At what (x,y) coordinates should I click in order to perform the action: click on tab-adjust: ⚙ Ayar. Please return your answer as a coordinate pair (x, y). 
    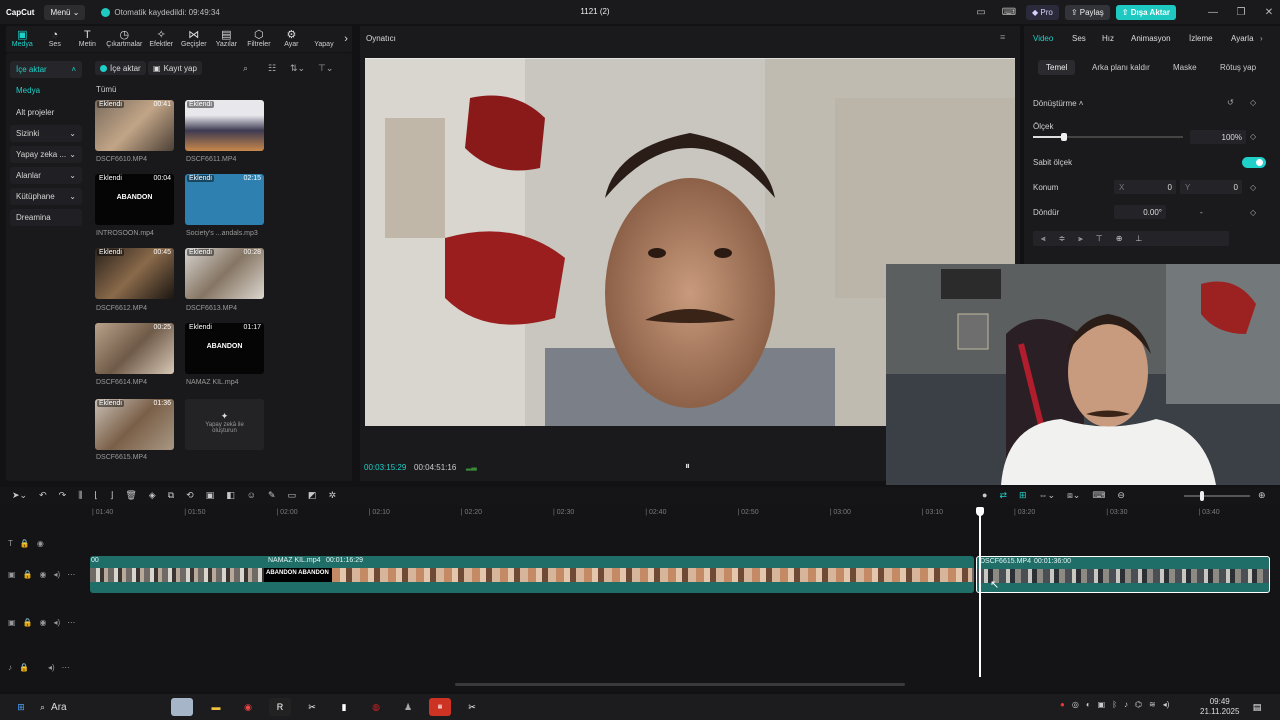
    Looking at the image, I should click on (291, 39).